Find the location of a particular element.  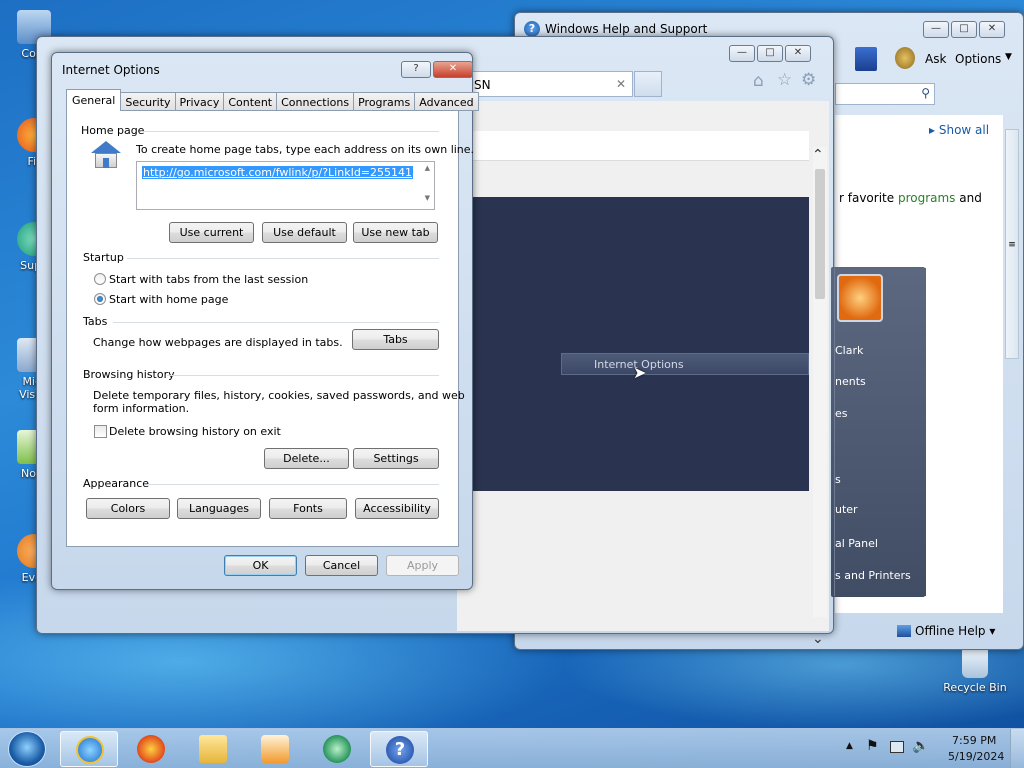

show-hidden-icons-icon: ▲ is located at coordinates (849, 746).